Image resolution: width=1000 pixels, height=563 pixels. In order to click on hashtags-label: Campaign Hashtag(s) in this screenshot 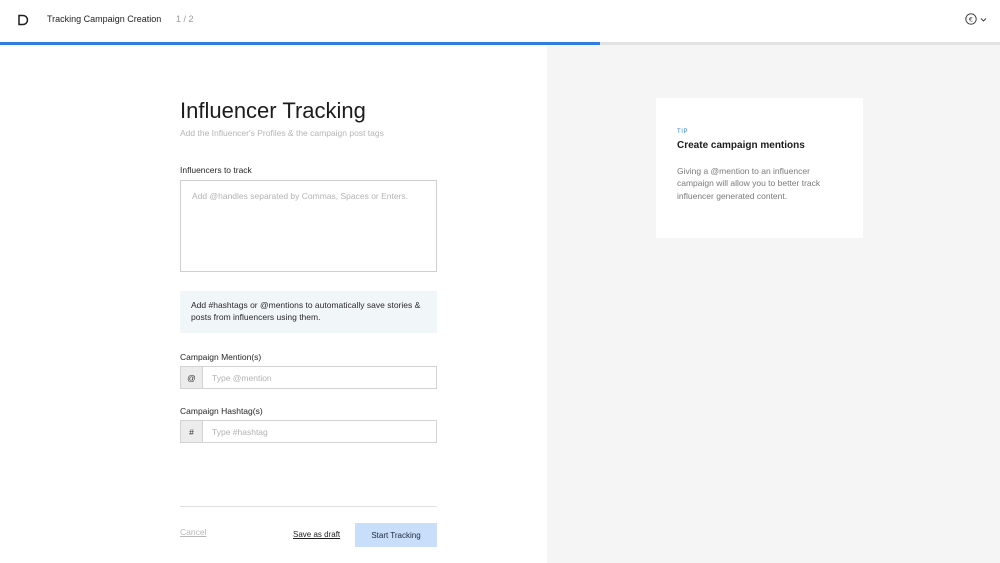, I will do `click(221, 411)`.